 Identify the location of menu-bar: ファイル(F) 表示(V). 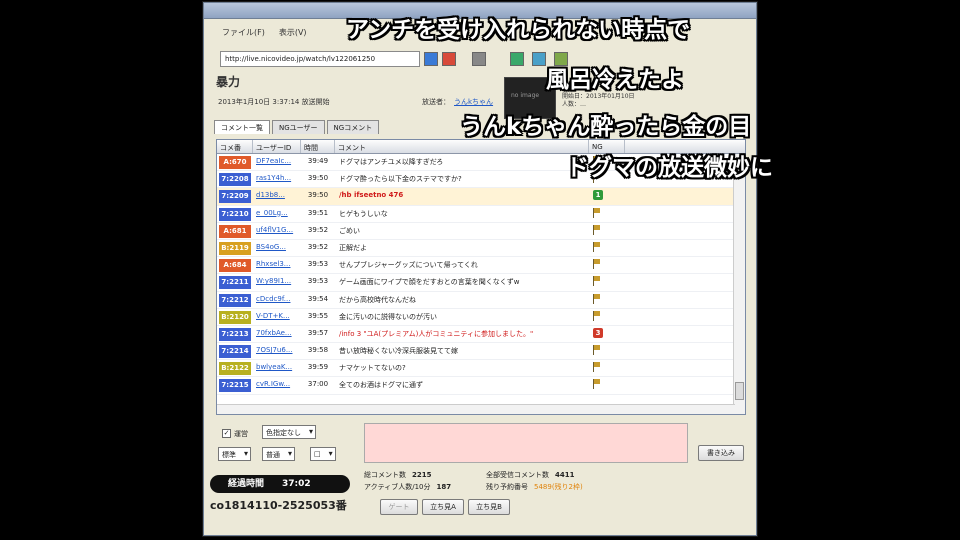
(264, 32).